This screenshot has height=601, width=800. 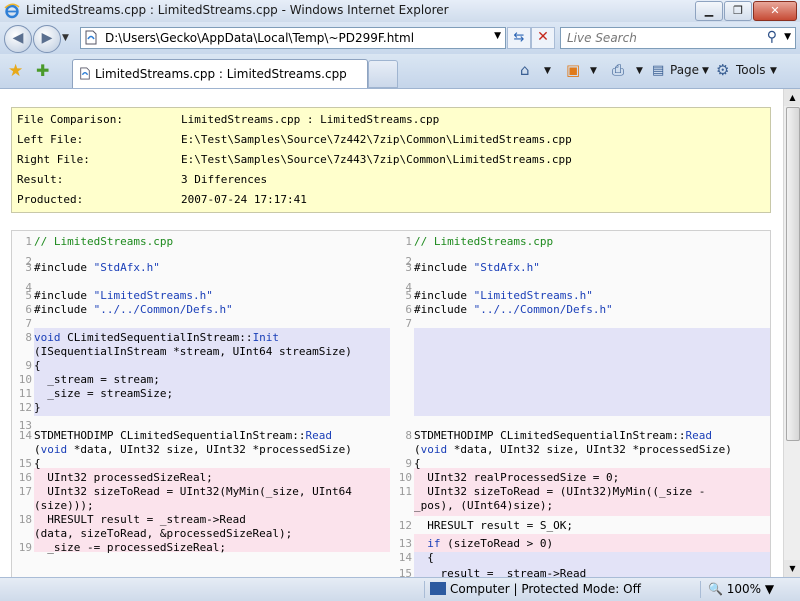 What do you see at coordinates (792, 568) in the screenshot?
I see `scroll-down-button: ▼` at bounding box center [792, 568].